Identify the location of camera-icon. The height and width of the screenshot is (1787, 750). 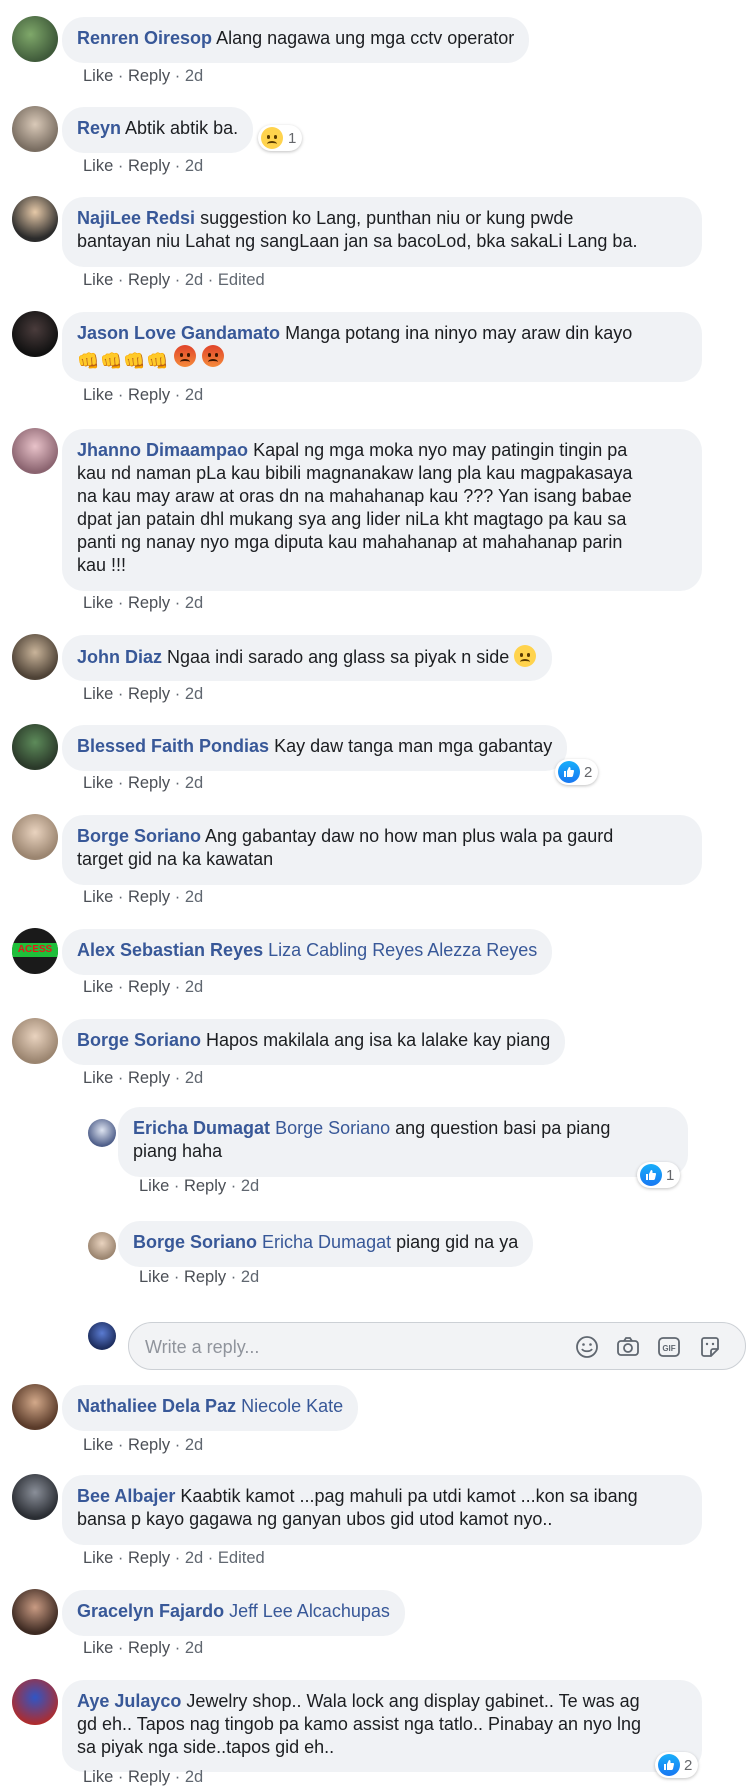
(628, 1347).